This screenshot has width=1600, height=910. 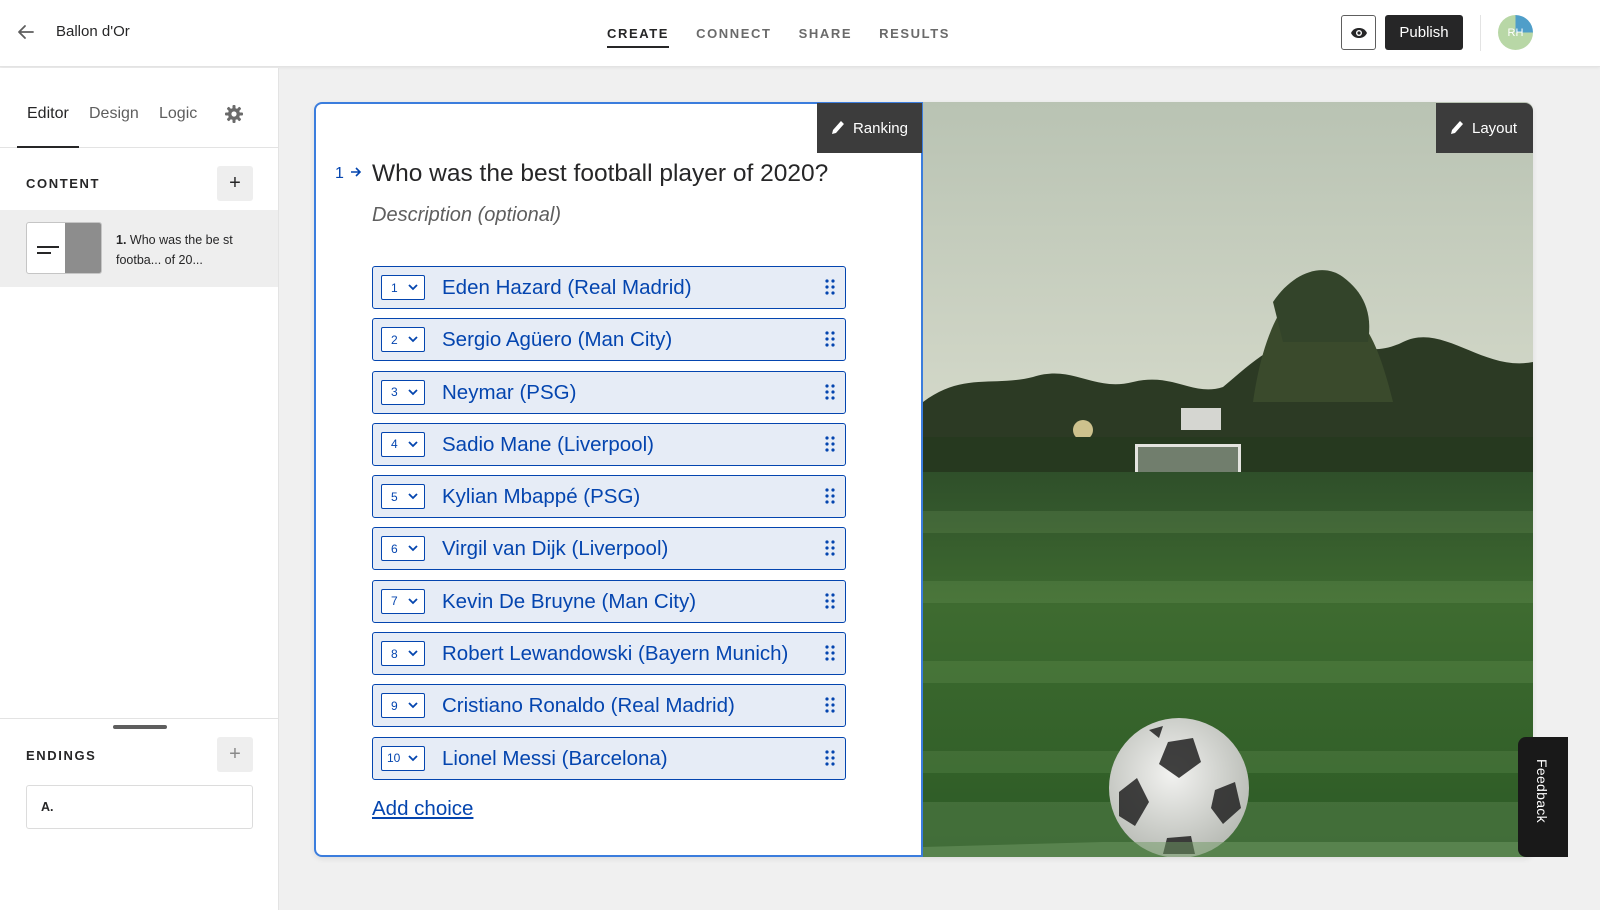 I want to click on eye-icon, so click(x=1358, y=32).